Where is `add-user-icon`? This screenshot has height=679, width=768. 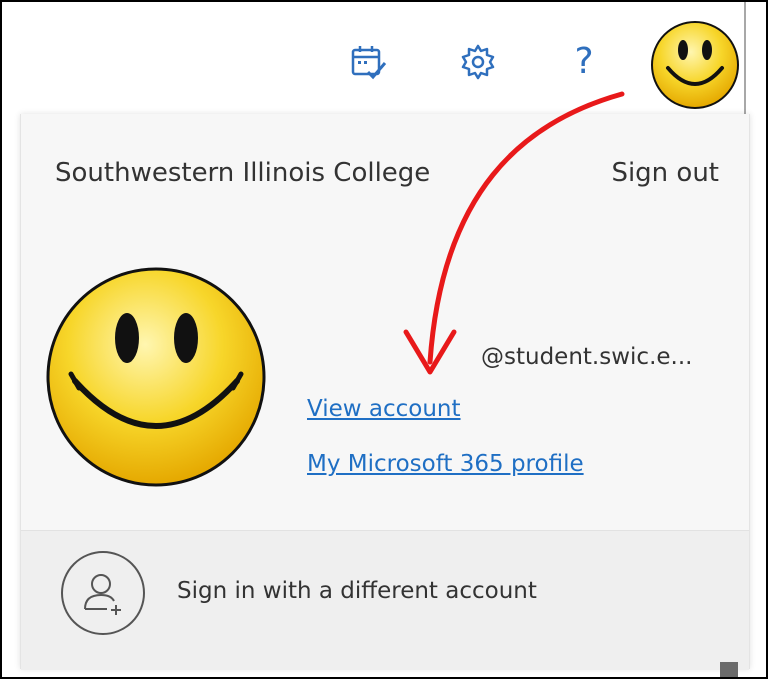
add-user-icon is located at coordinates (103, 593).